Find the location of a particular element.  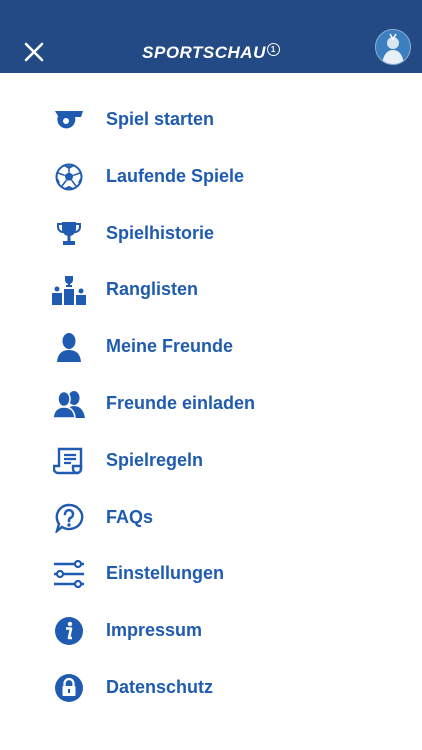

brand-mark: 1 is located at coordinates (273, 49).